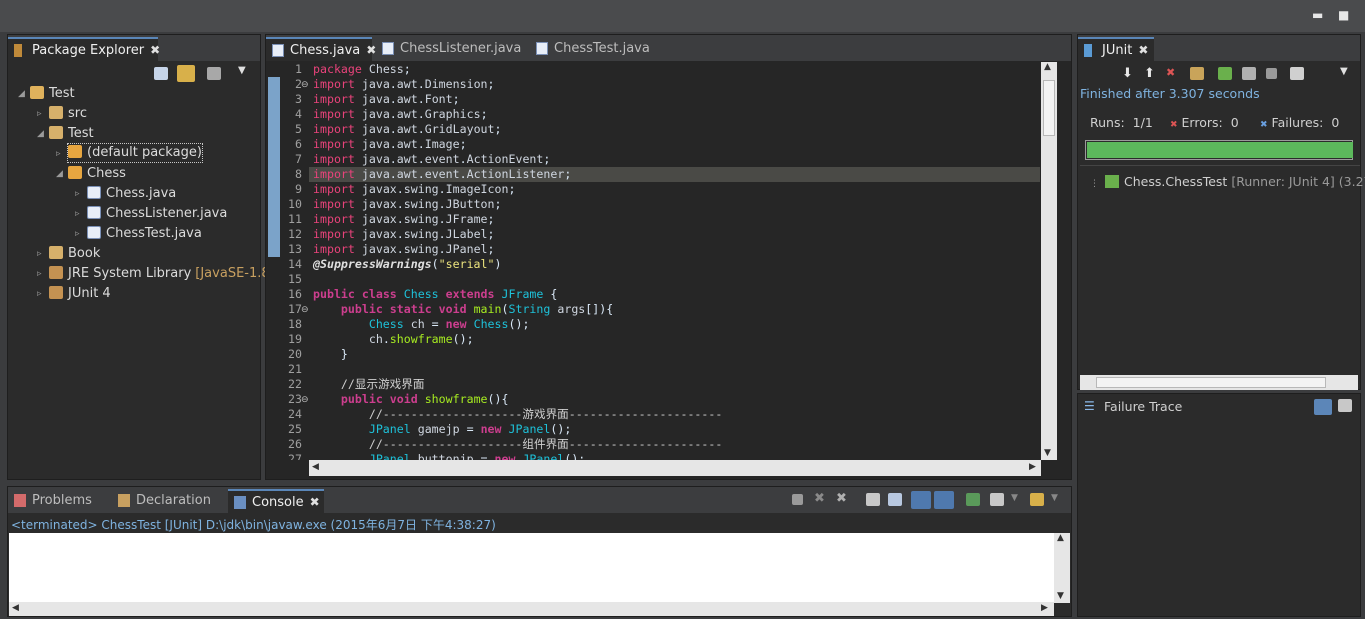 The image size is (1365, 619). I want to click on tree-item: Book, so click(74, 254).